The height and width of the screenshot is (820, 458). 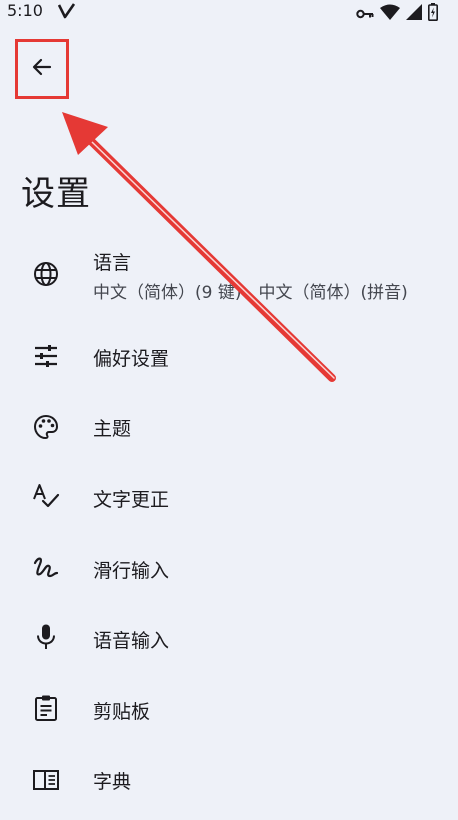 I want to click on settings-item-label: 语言, so click(x=112, y=263).